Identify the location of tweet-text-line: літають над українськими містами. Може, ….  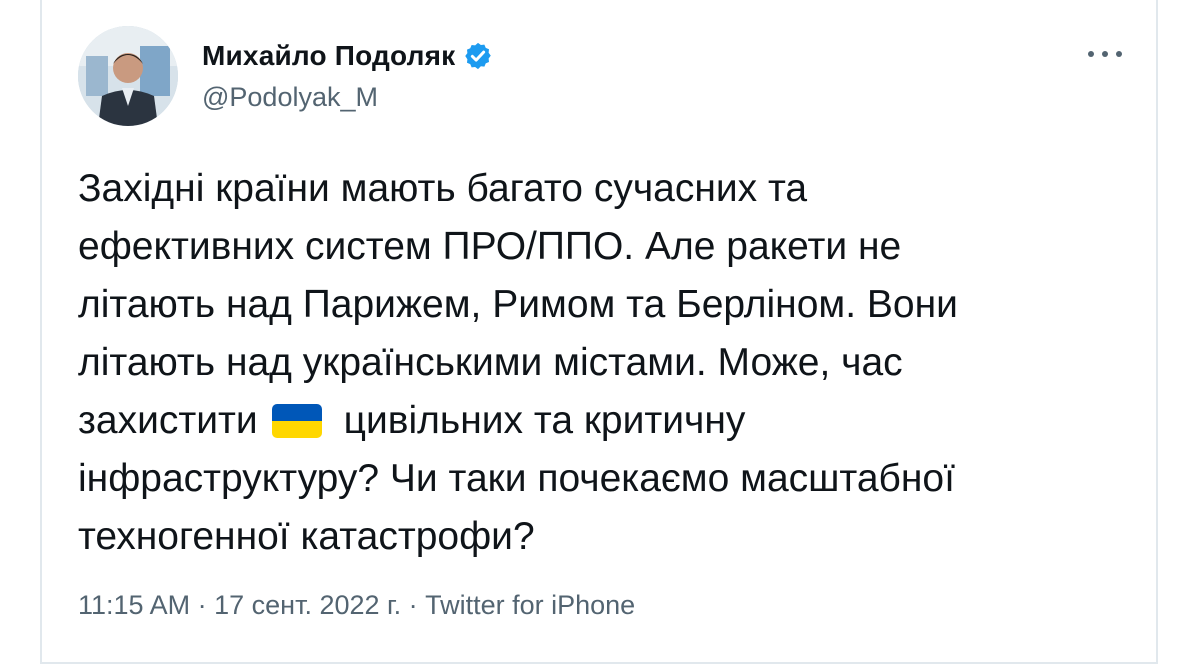
(490, 362).